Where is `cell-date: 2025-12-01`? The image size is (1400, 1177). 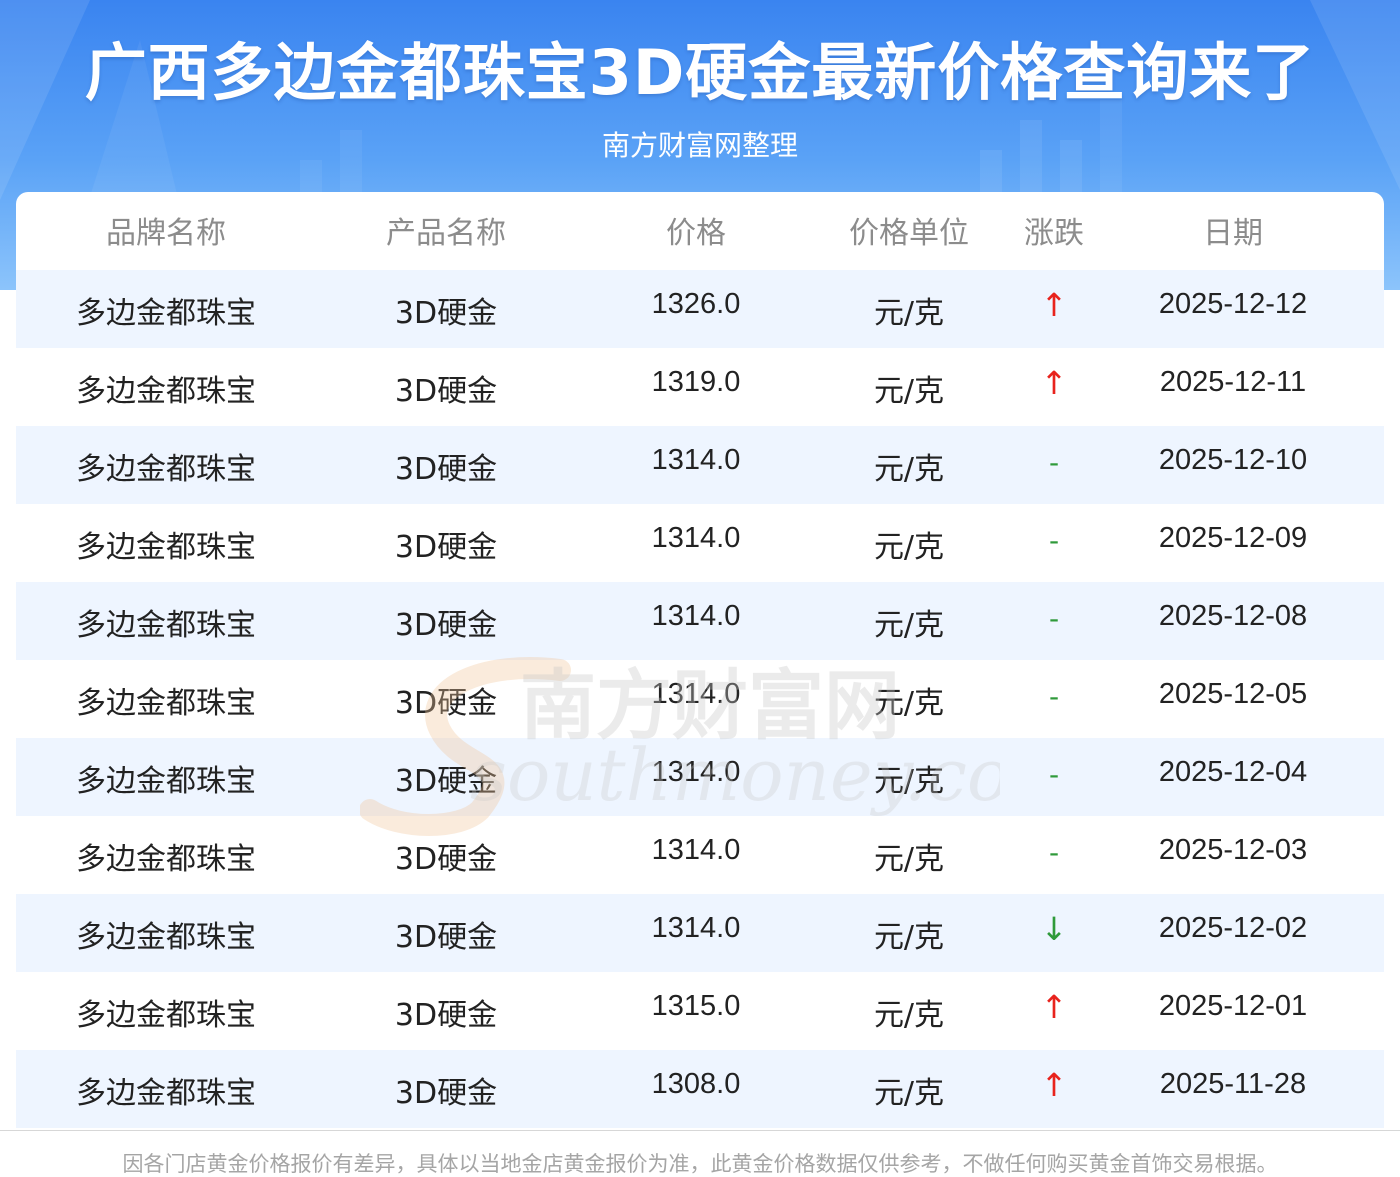 cell-date: 2025-12-01 is located at coordinates (1233, 1006).